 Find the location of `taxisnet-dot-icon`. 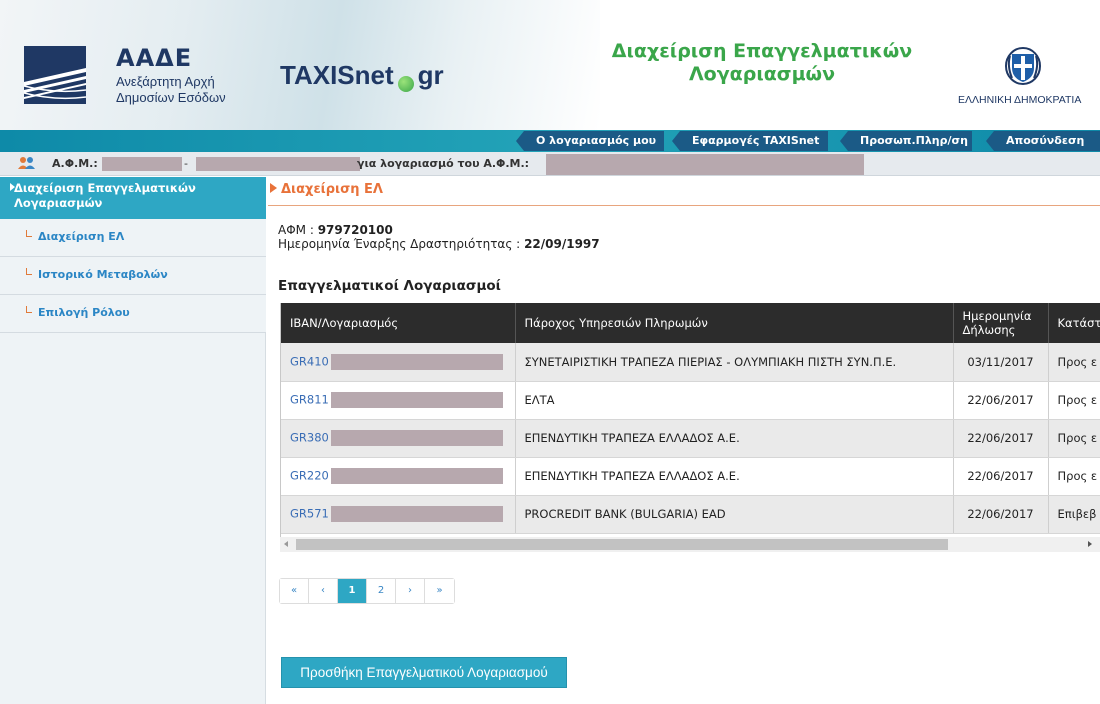

taxisnet-dot-icon is located at coordinates (405, 84).